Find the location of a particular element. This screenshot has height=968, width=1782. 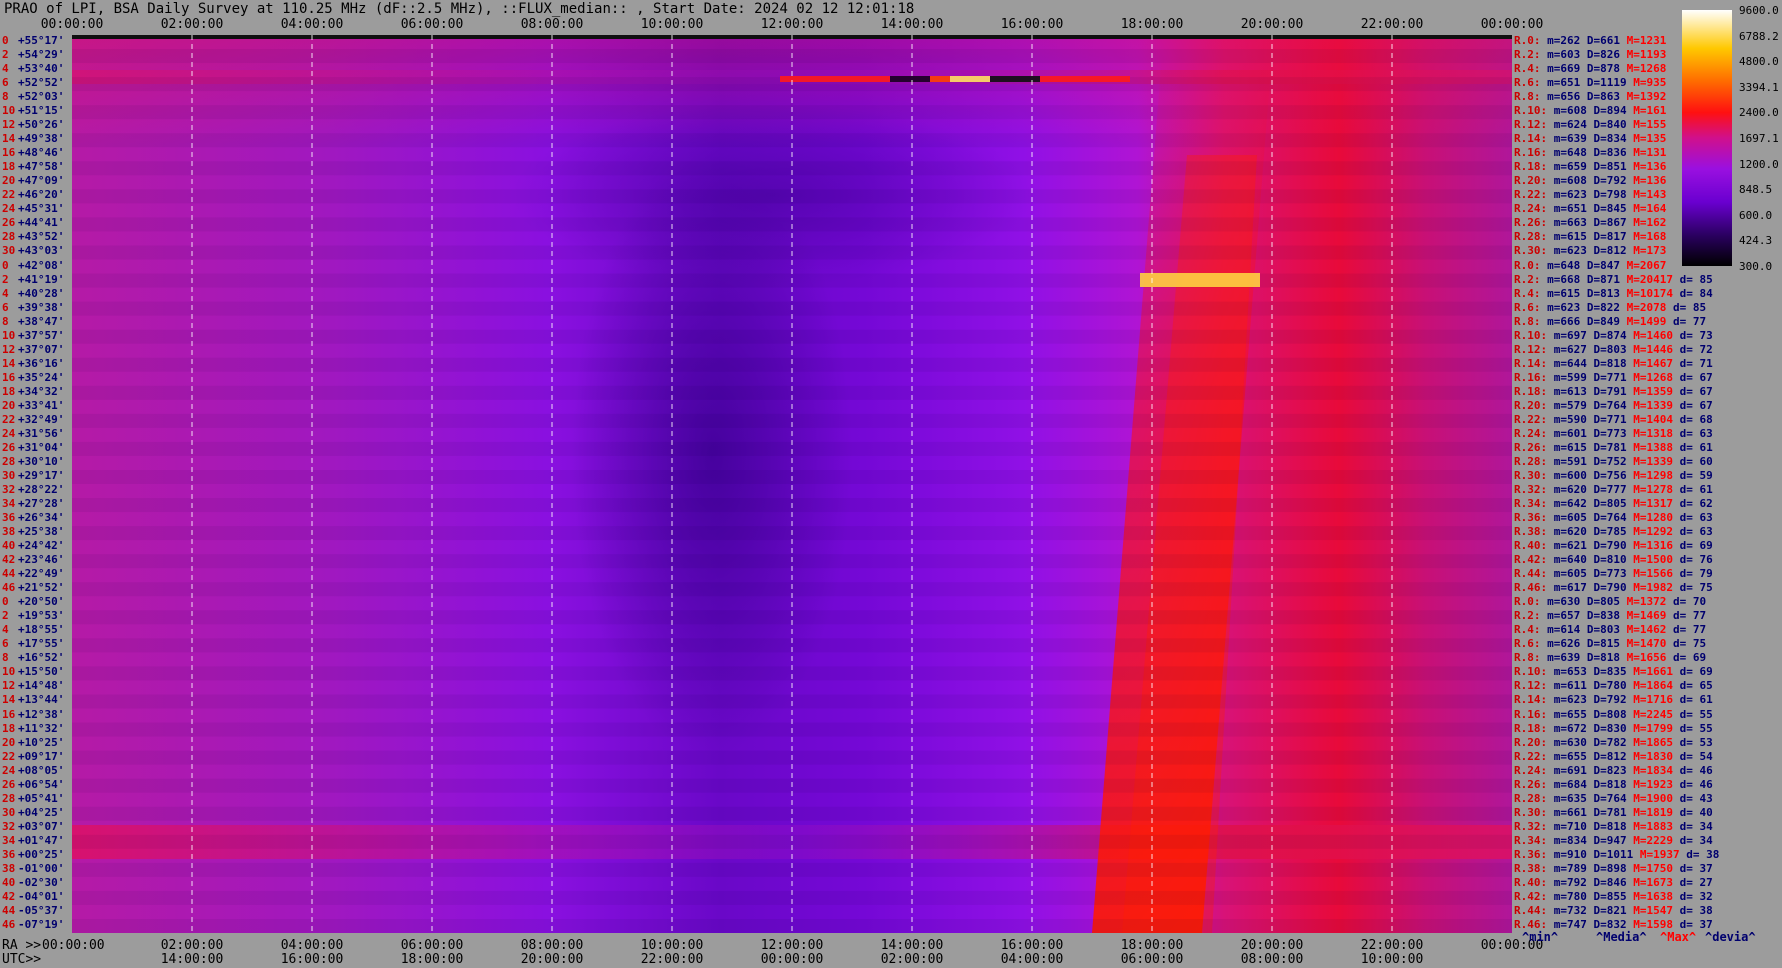

stats-min: m=691 is located at coordinates (1567, 770).